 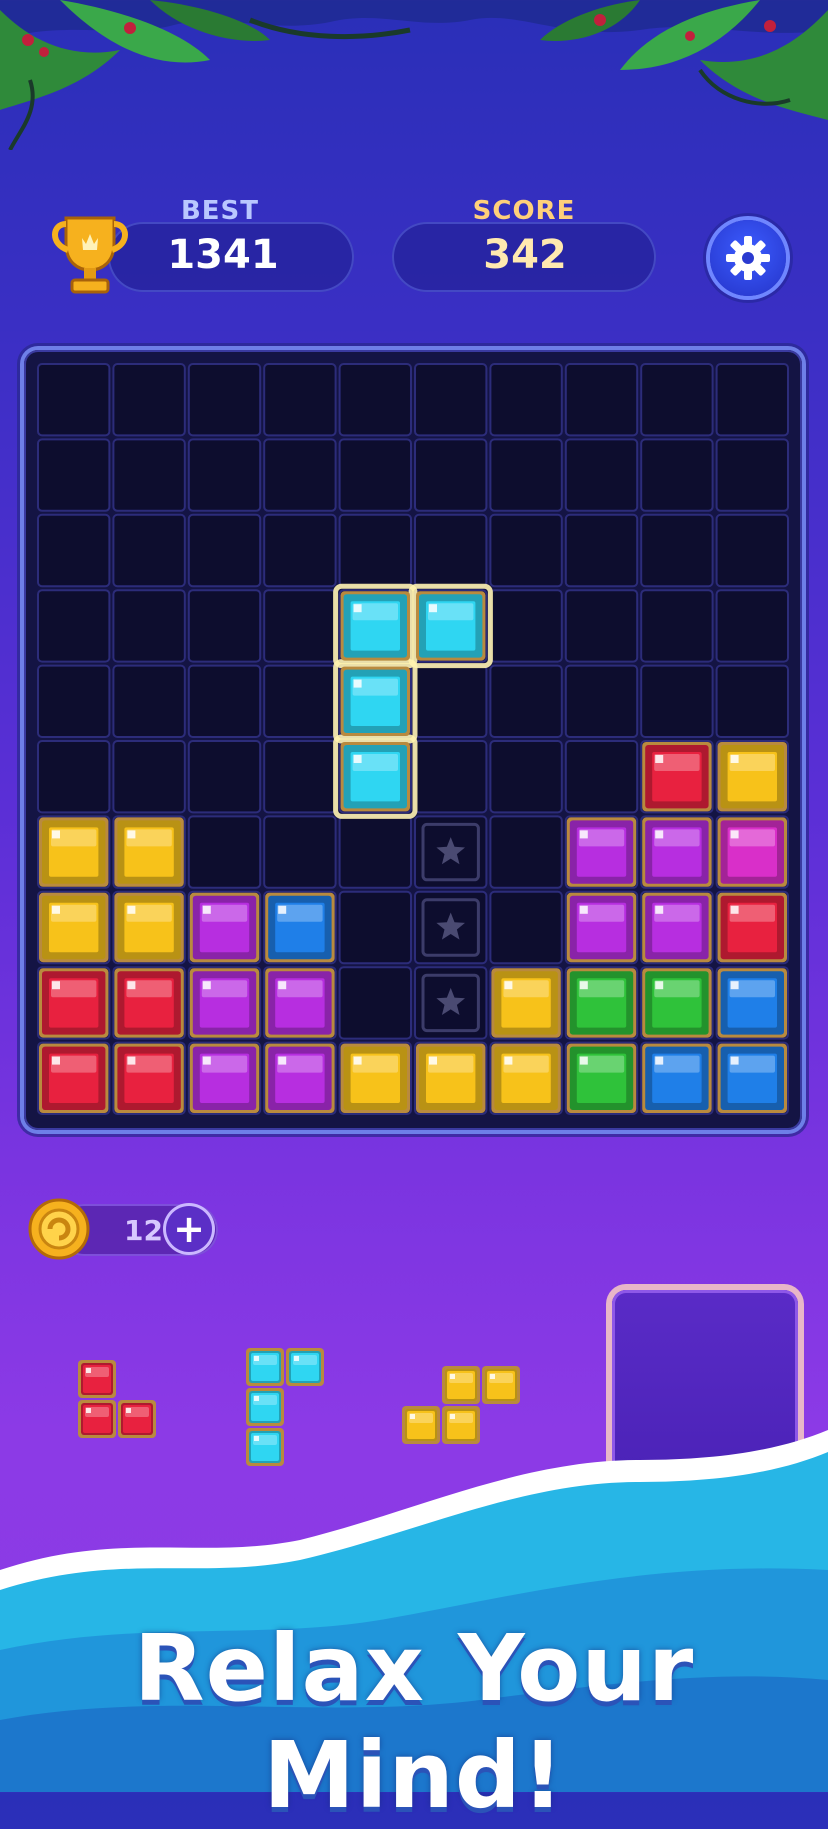 I want to click on coin-icon, so click(x=59, y=1229).